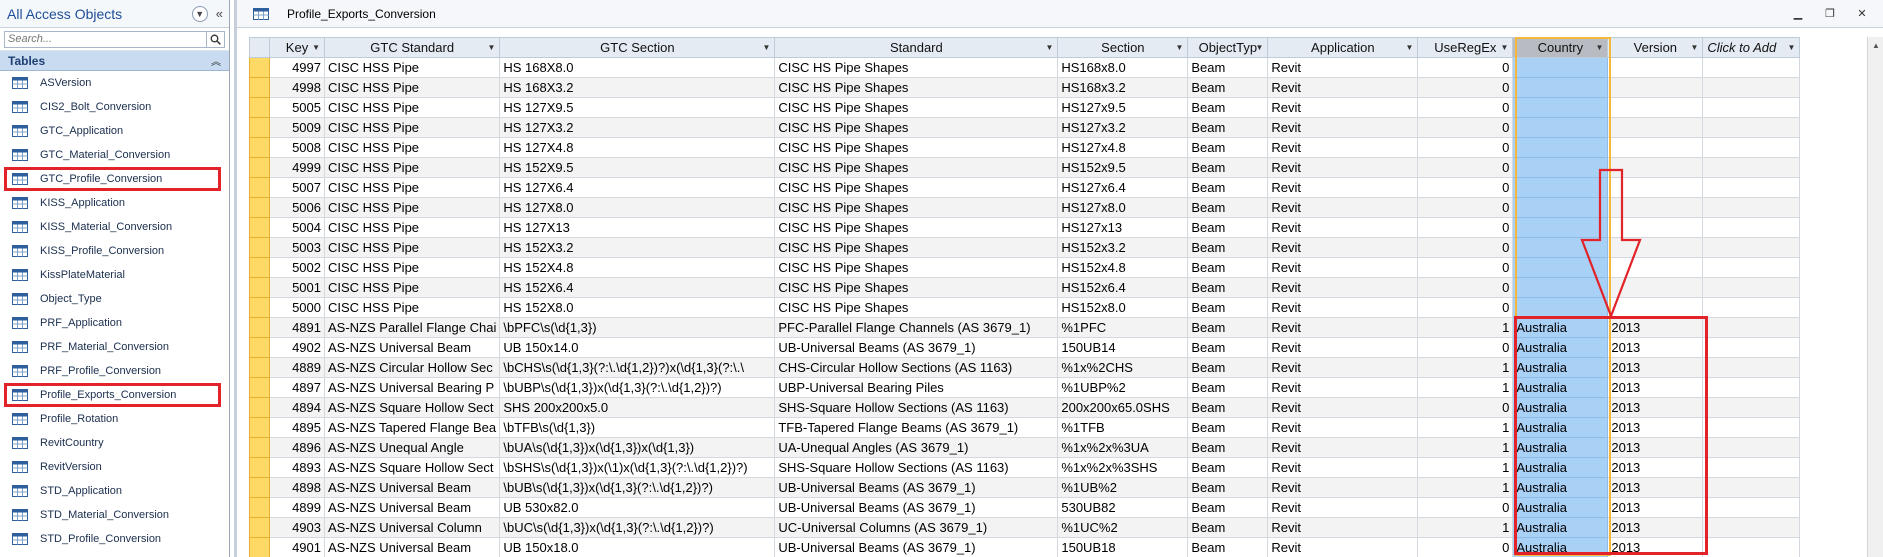 Image resolution: width=1883 pixels, height=557 pixels. I want to click on table-cell: 5006, so click(297, 207).